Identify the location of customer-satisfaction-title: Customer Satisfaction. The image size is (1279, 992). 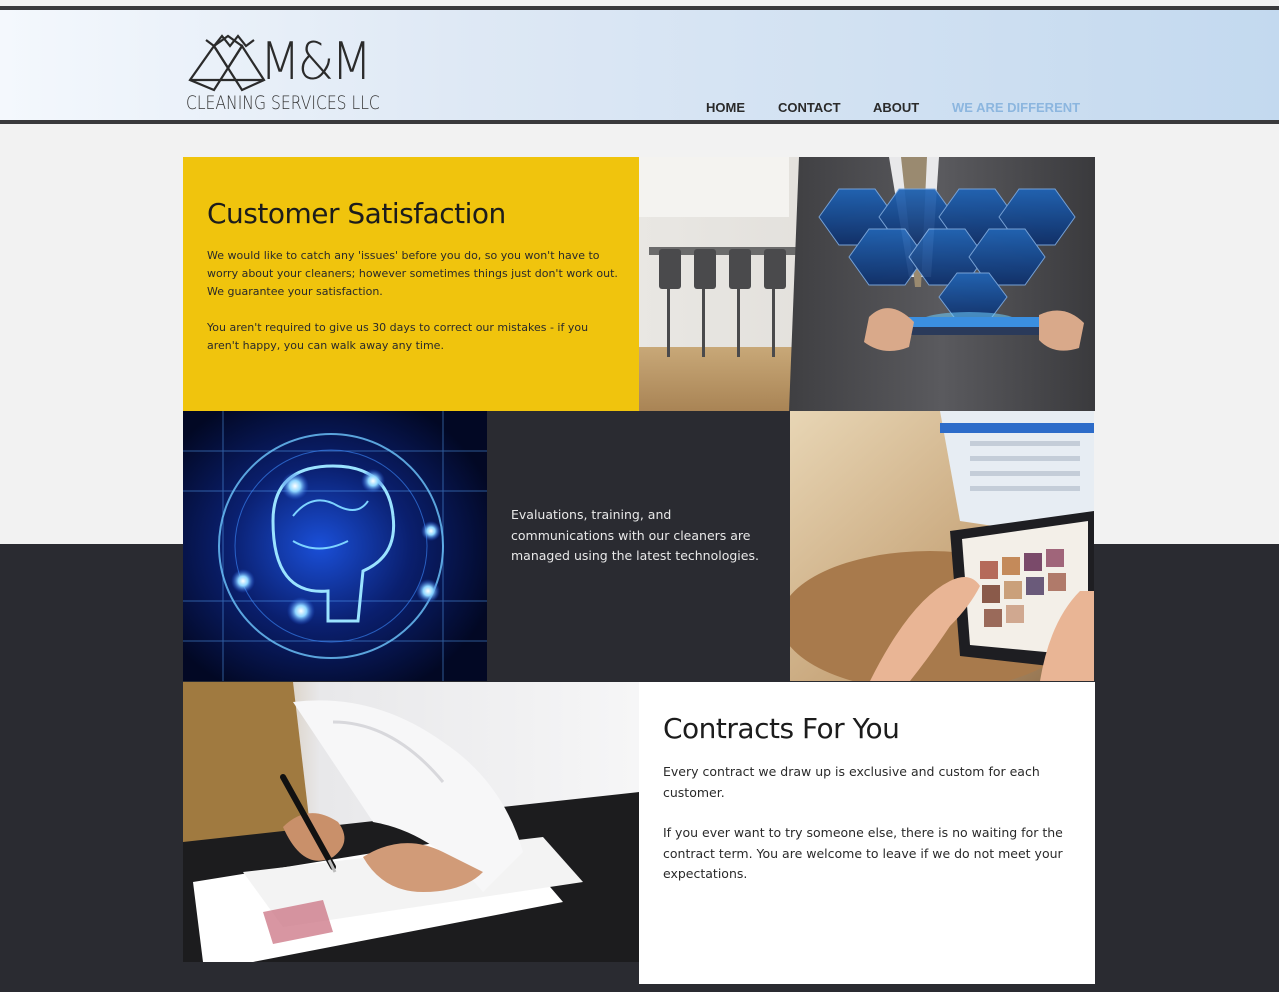
(356, 213).